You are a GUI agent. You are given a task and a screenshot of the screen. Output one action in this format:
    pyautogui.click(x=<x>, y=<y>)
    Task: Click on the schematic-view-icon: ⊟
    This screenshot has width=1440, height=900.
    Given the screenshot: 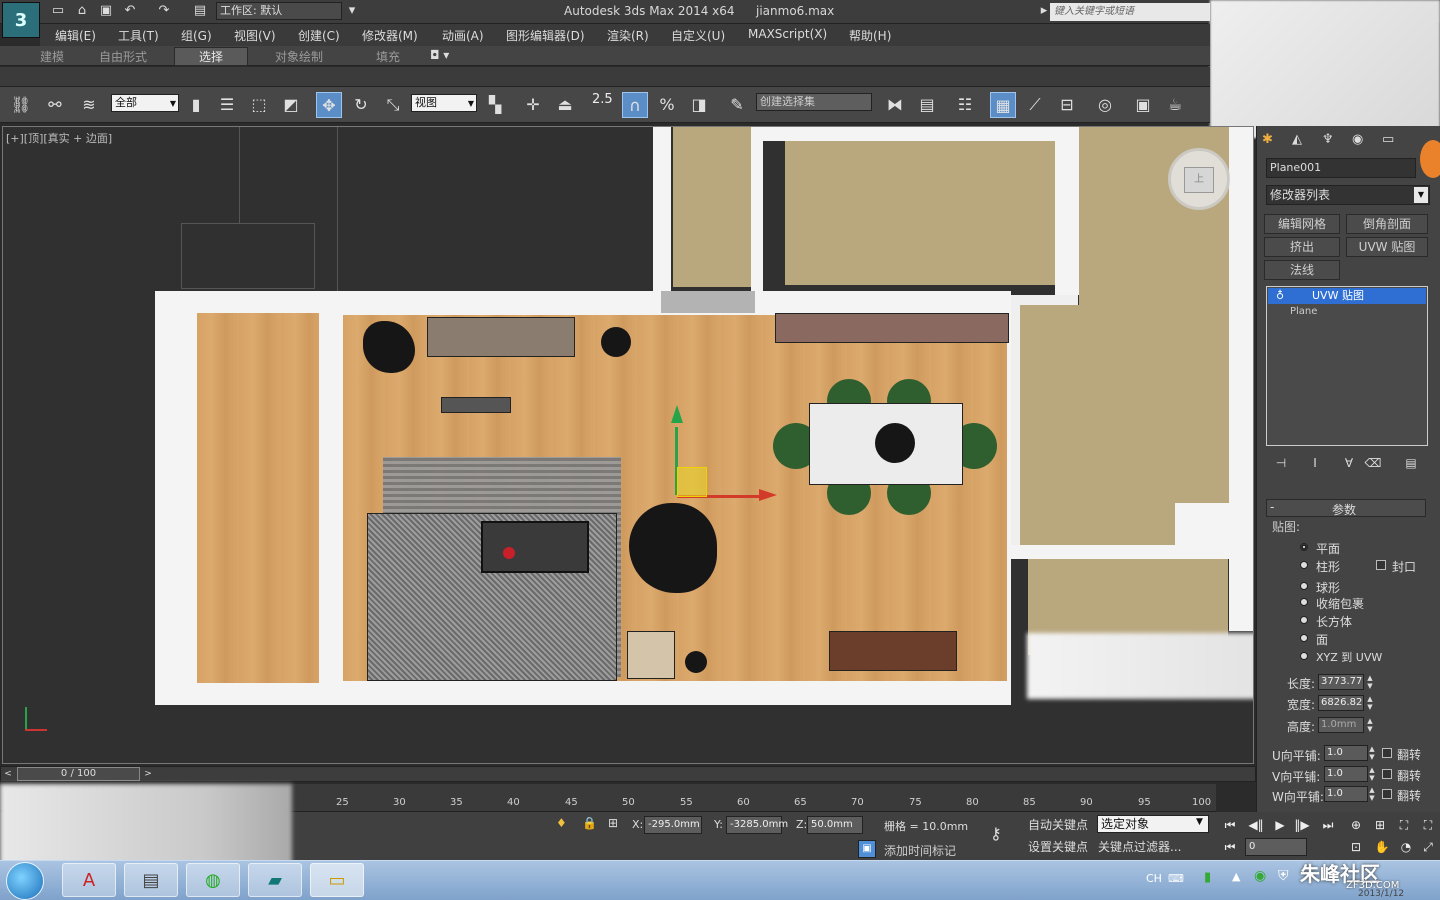 What is the action you would take?
    pyautogui.click(x=1067, y=105)
    